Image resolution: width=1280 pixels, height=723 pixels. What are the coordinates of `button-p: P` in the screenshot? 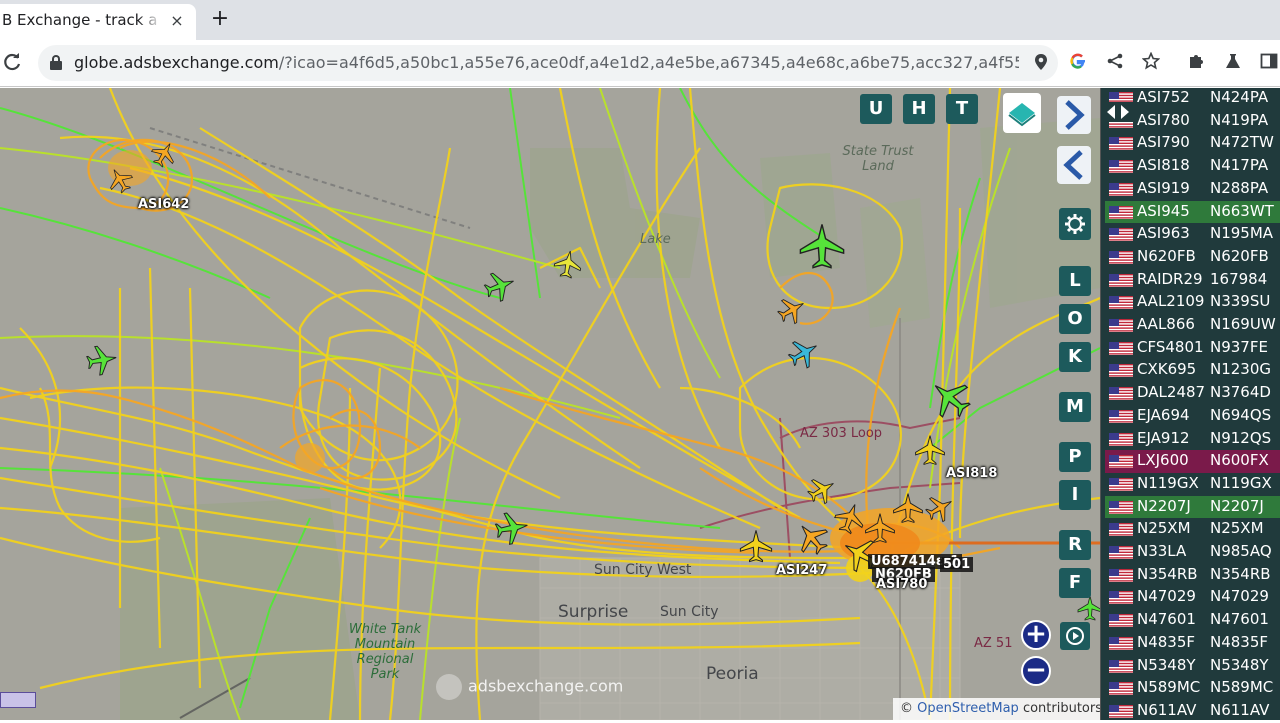 It's located at (1075, 457).